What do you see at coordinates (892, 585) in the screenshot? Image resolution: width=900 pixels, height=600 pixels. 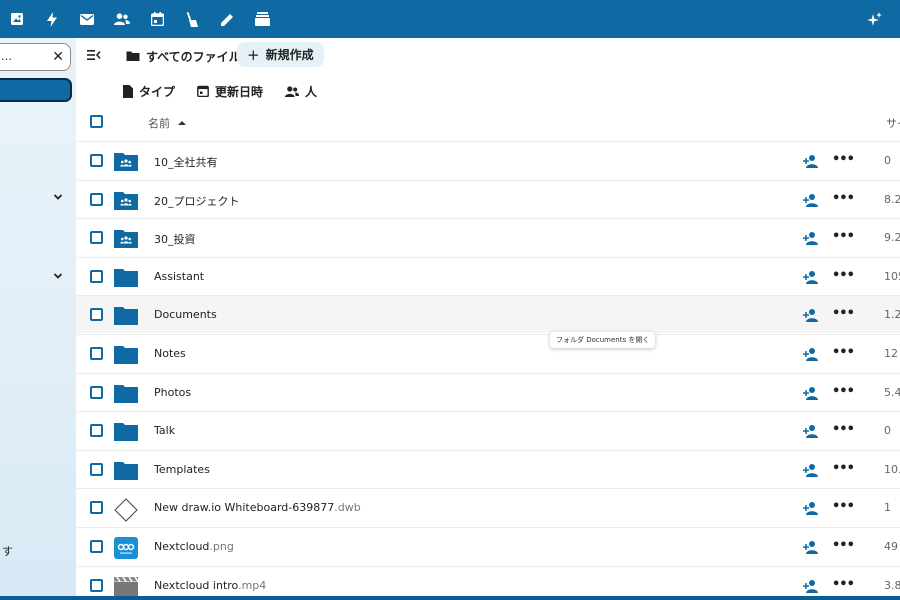 I see `file-size: 3.8` at bounding box center [892, 585].